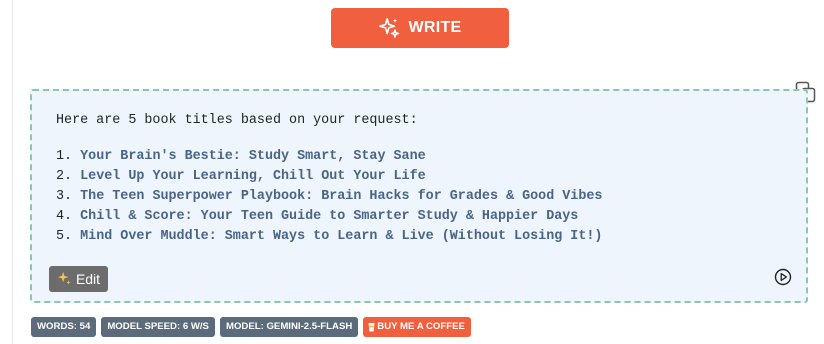 This screenshot has width=824, height=344. I want to click on buy-coffee-button: BUY ME A COFFEE, so click(417, 327).